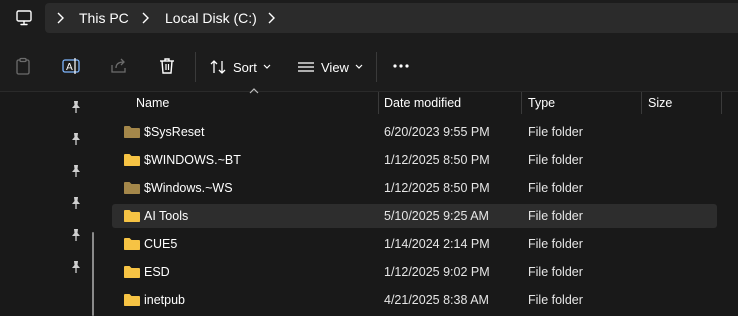  Describe the element at coordinates (52, 204) in the screenshot. I see `navigation-pane` at that location.